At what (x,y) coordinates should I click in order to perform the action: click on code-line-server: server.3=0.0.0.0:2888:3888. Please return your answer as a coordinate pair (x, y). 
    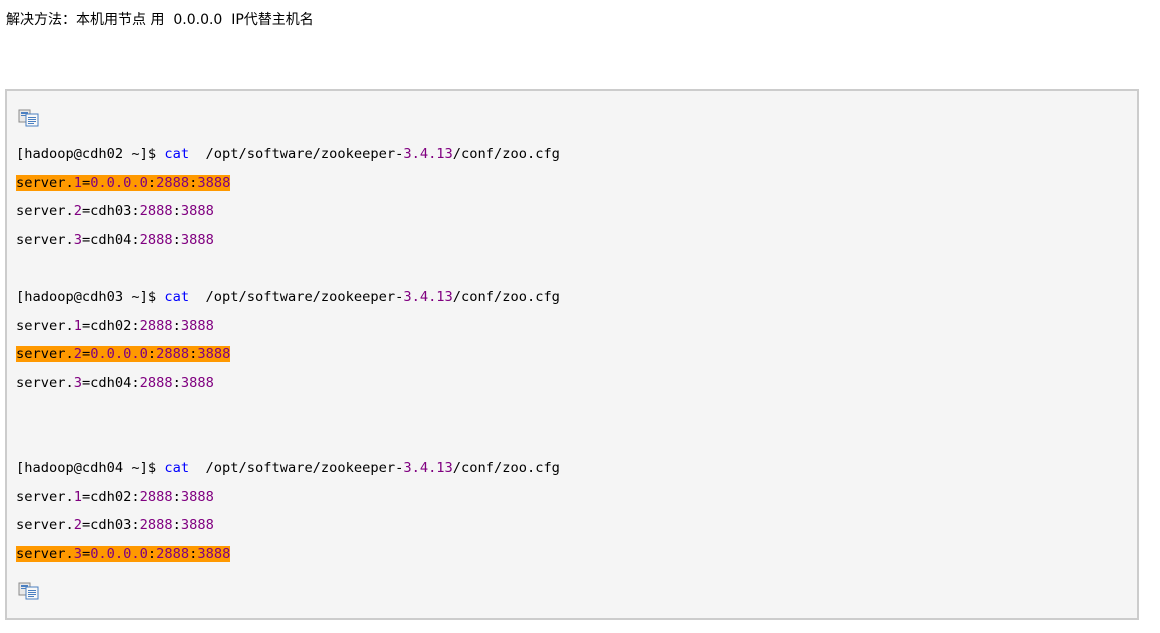
    Looking at the image, I should click on (123, 554).